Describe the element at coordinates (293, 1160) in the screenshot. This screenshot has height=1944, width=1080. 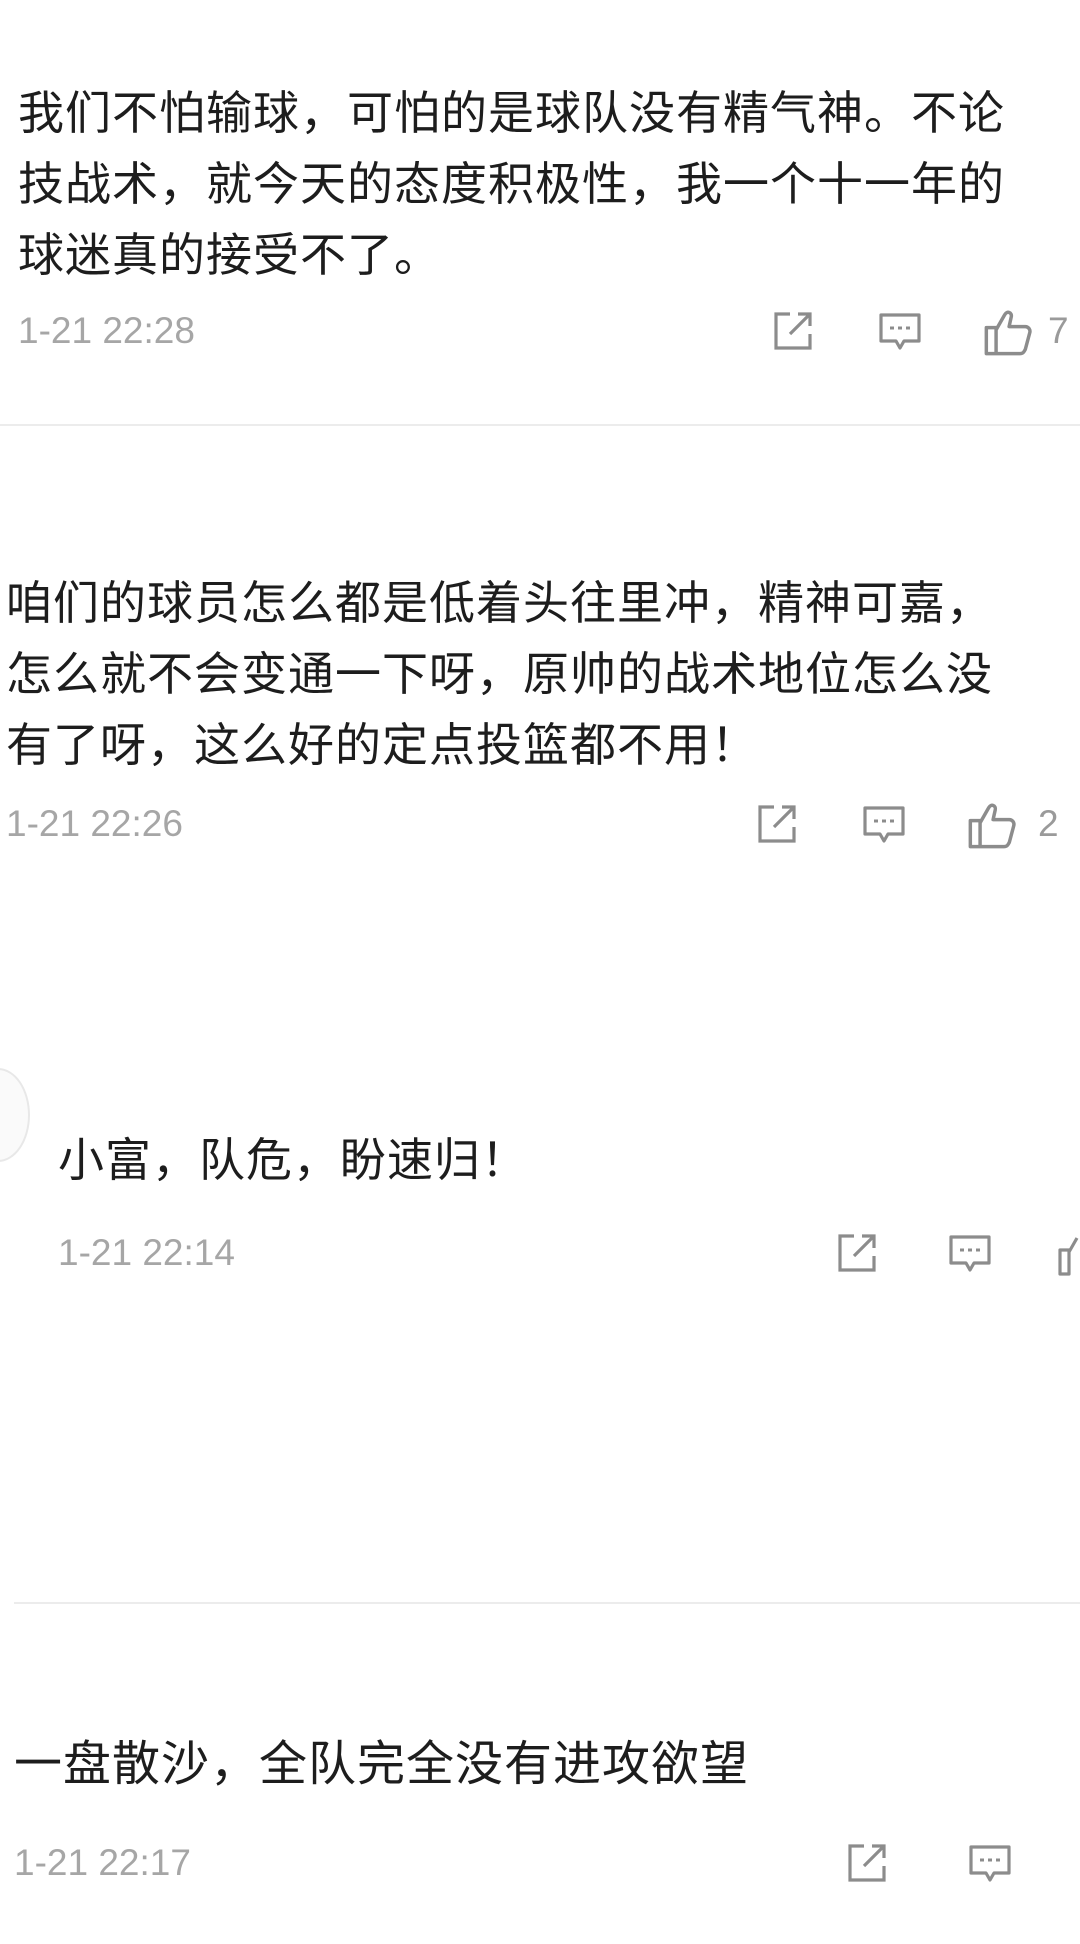
I see `comment-text: 小富，队危，盼速归！` at that location.